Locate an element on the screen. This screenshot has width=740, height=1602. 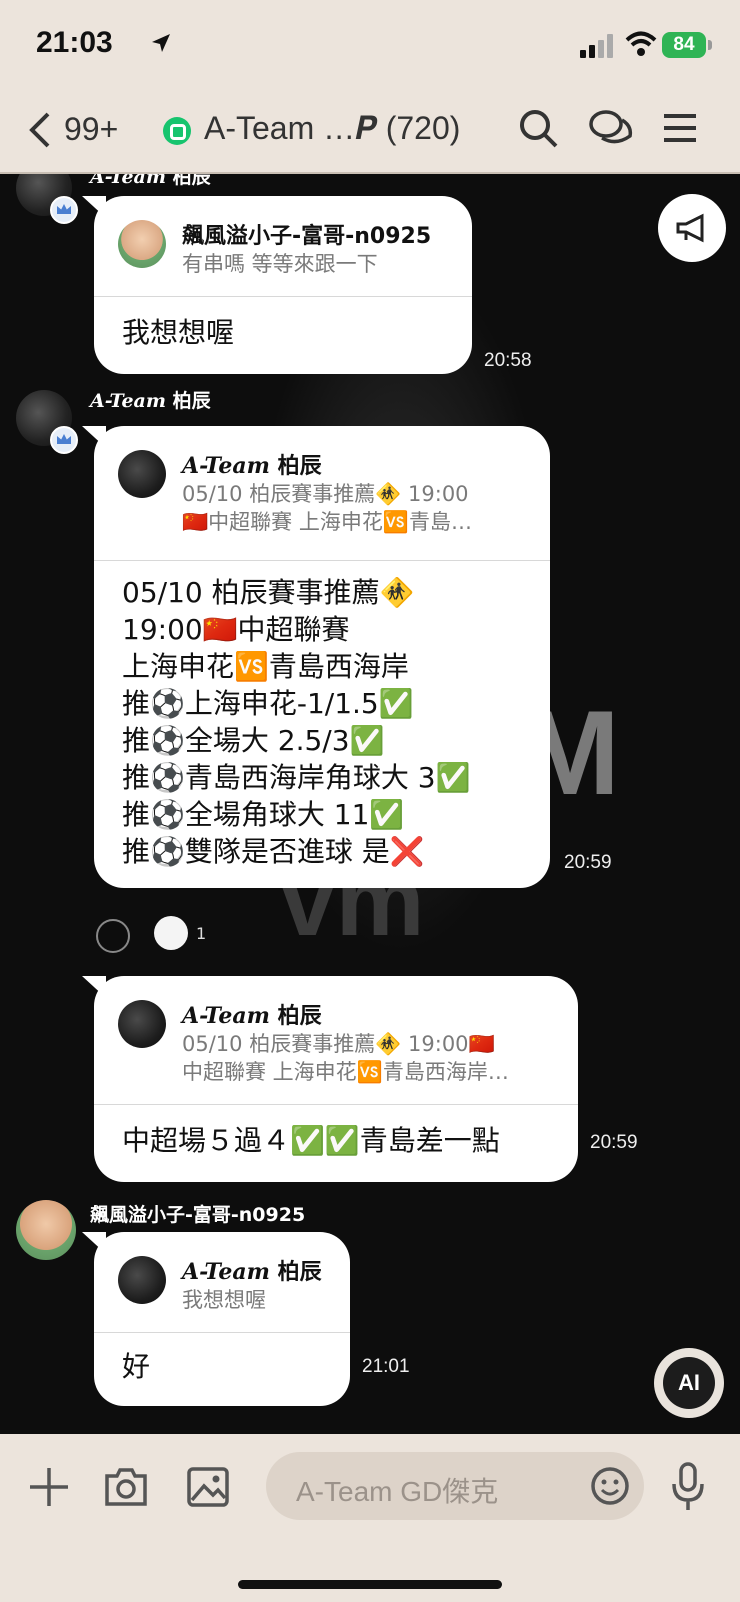
ai-label: AI is located at coordinates (689, 1383).